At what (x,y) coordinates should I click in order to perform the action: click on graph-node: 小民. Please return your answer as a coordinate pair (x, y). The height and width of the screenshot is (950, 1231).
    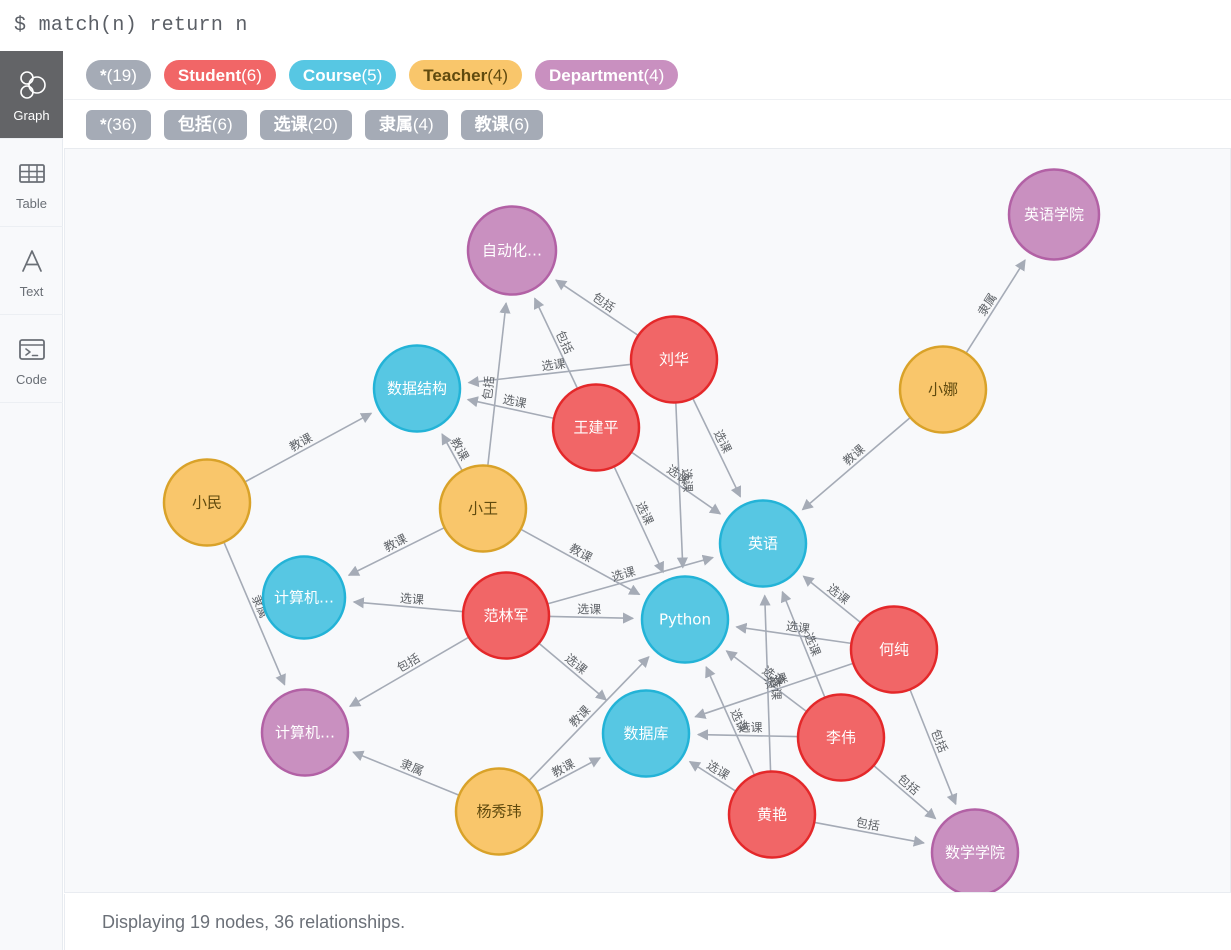
    Looking at the image, I should click on (207, 502).